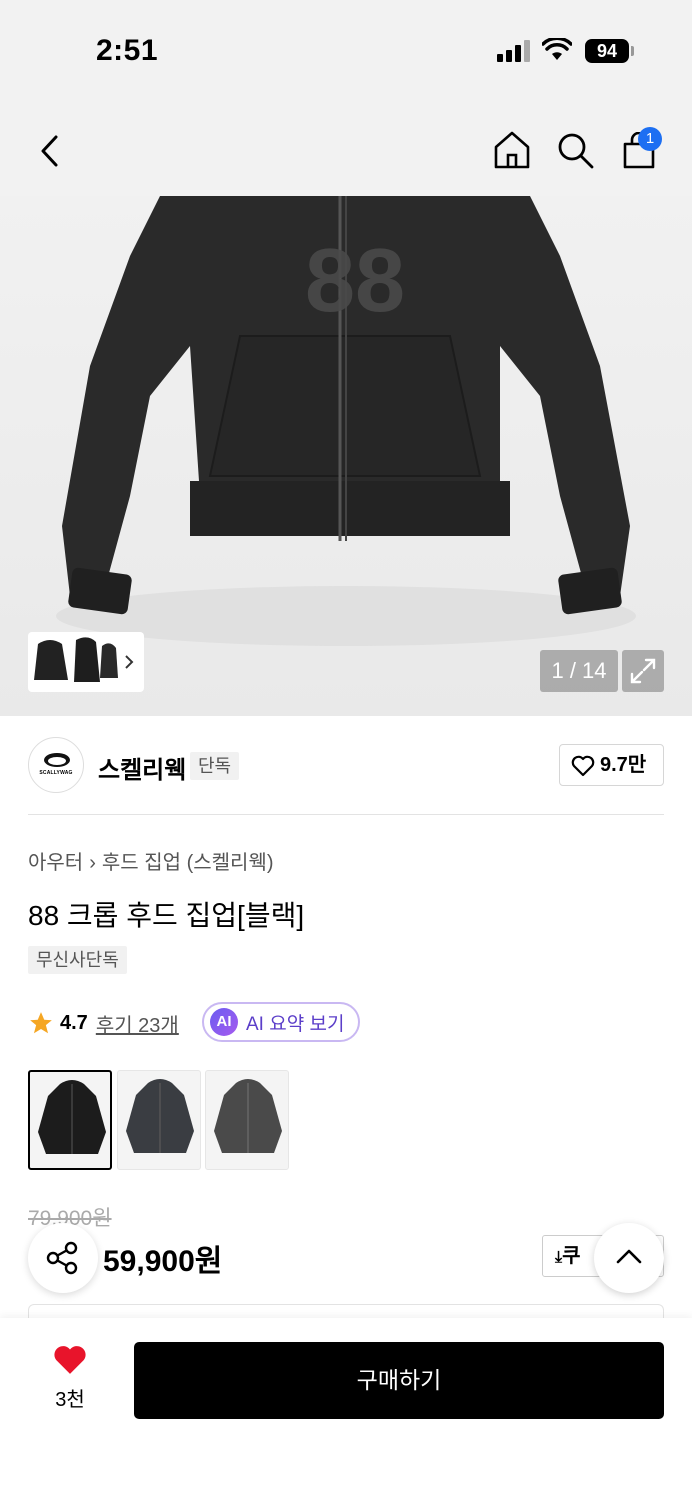 The image size is (692, 1500). Describe the element at coordinates (57, 760) in the screenshot. I see `brand-logo-icon` at that location.